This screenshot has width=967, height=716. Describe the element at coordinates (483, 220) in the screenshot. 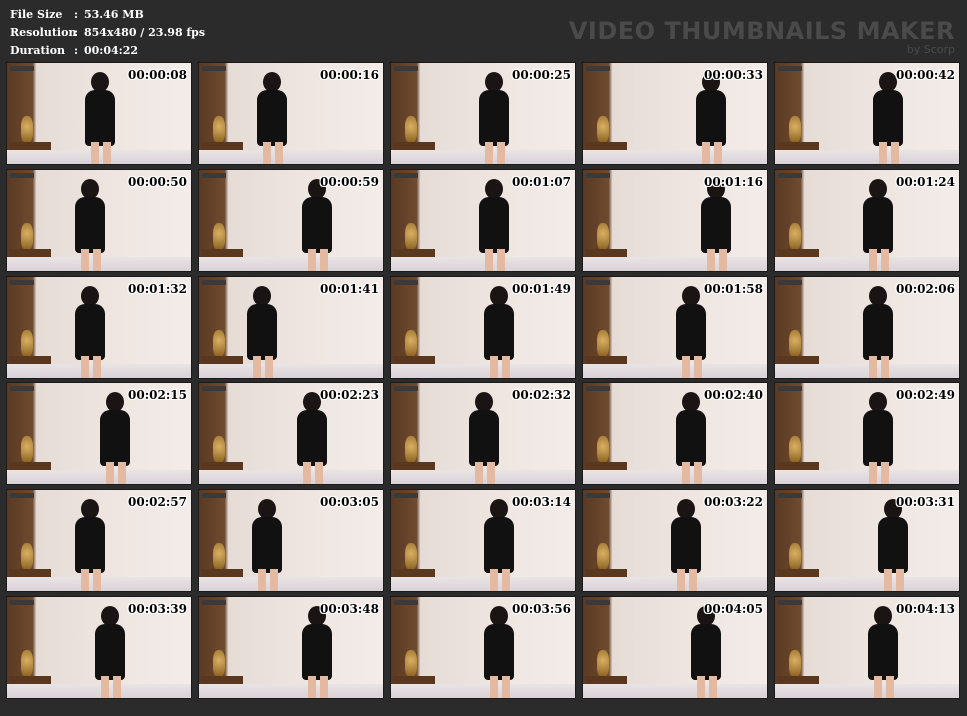

I see `thumbnail: 00:01:07` at that location.